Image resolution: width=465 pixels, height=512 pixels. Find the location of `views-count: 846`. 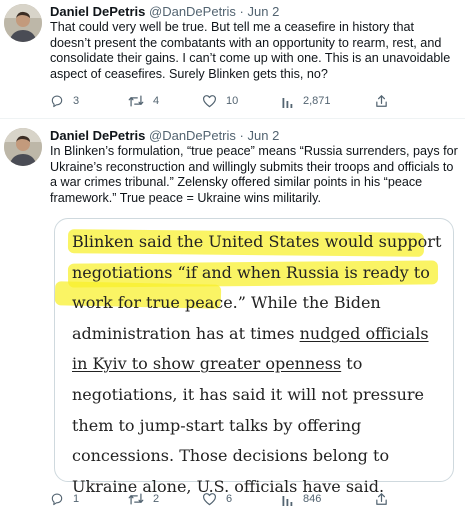

views-count: 846 is located at coordinates (312, 499).